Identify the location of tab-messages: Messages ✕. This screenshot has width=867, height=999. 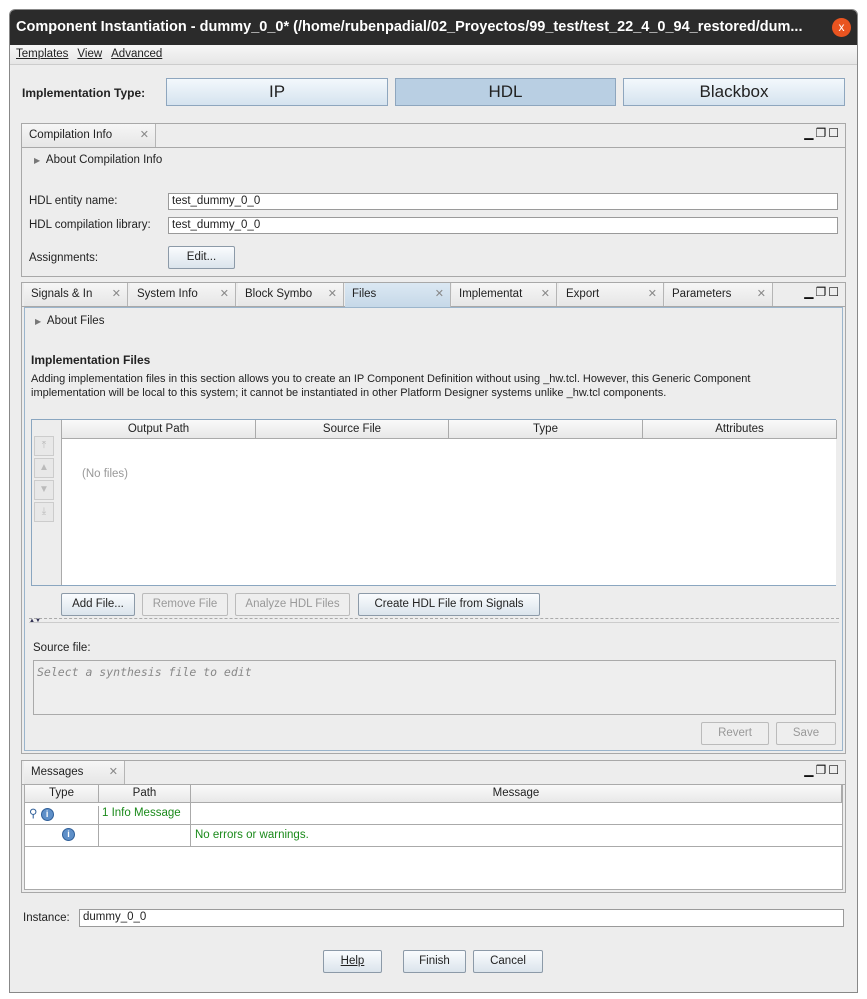
(74, 772).